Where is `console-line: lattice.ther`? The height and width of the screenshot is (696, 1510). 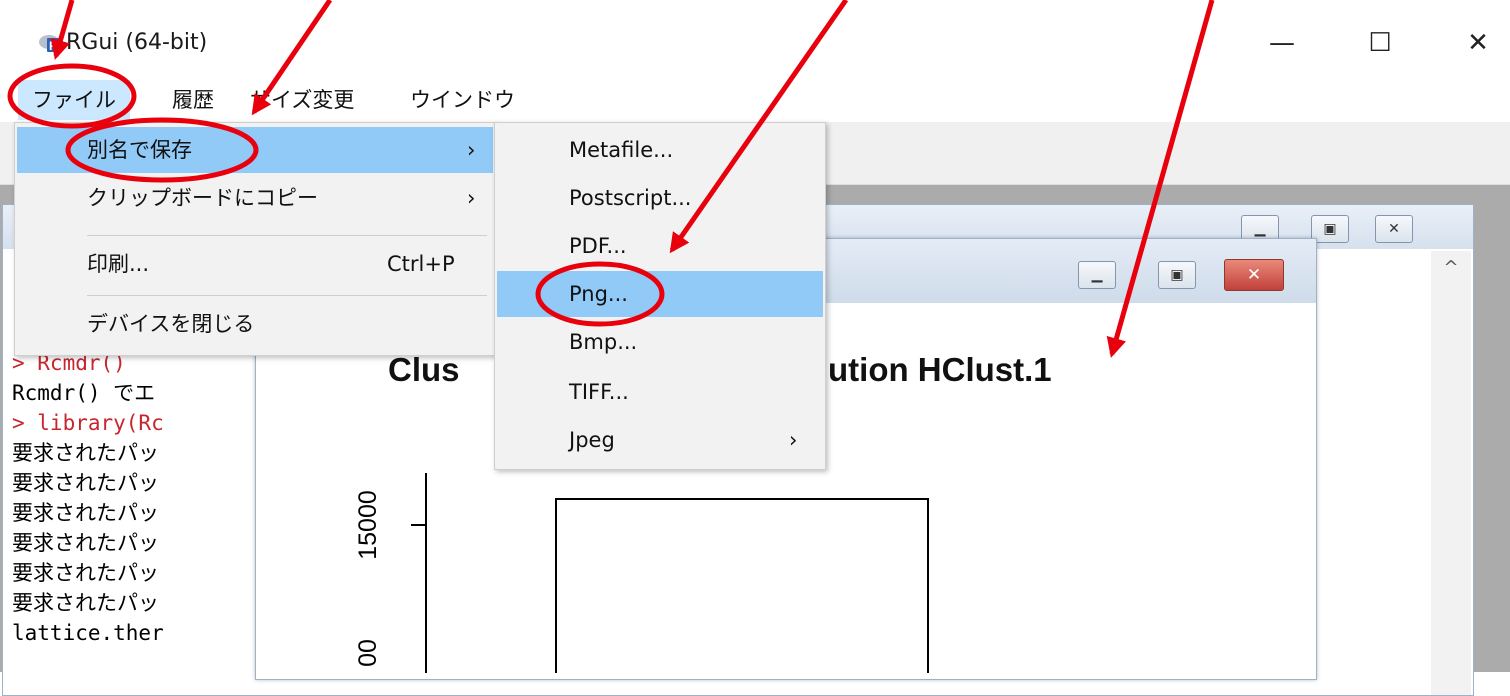 console-line: lattice.ther is located at coordinates (88, 633).